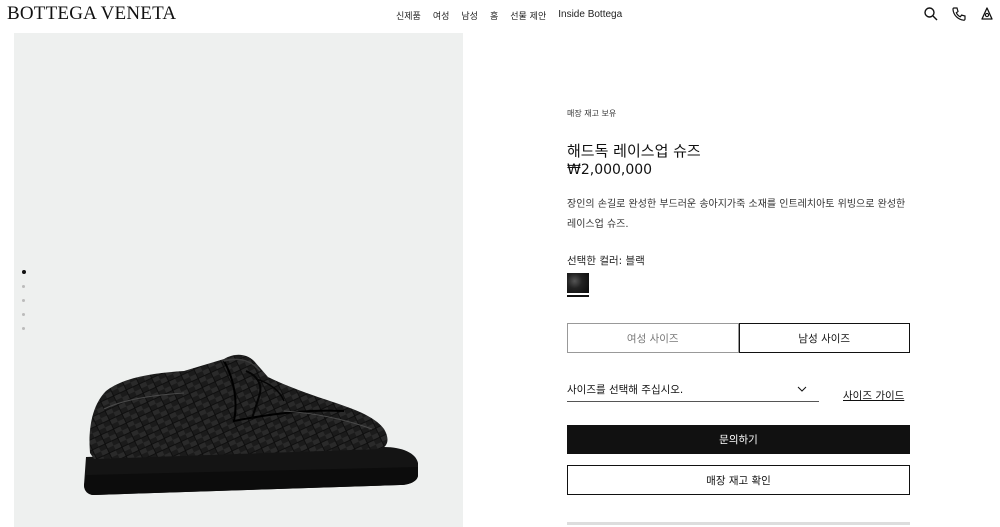  What do you see at coordinates (91, 14) in the screenshot?
I see `brand-logo: BOTTEGA VENETA` at bounding box center [91, 14].